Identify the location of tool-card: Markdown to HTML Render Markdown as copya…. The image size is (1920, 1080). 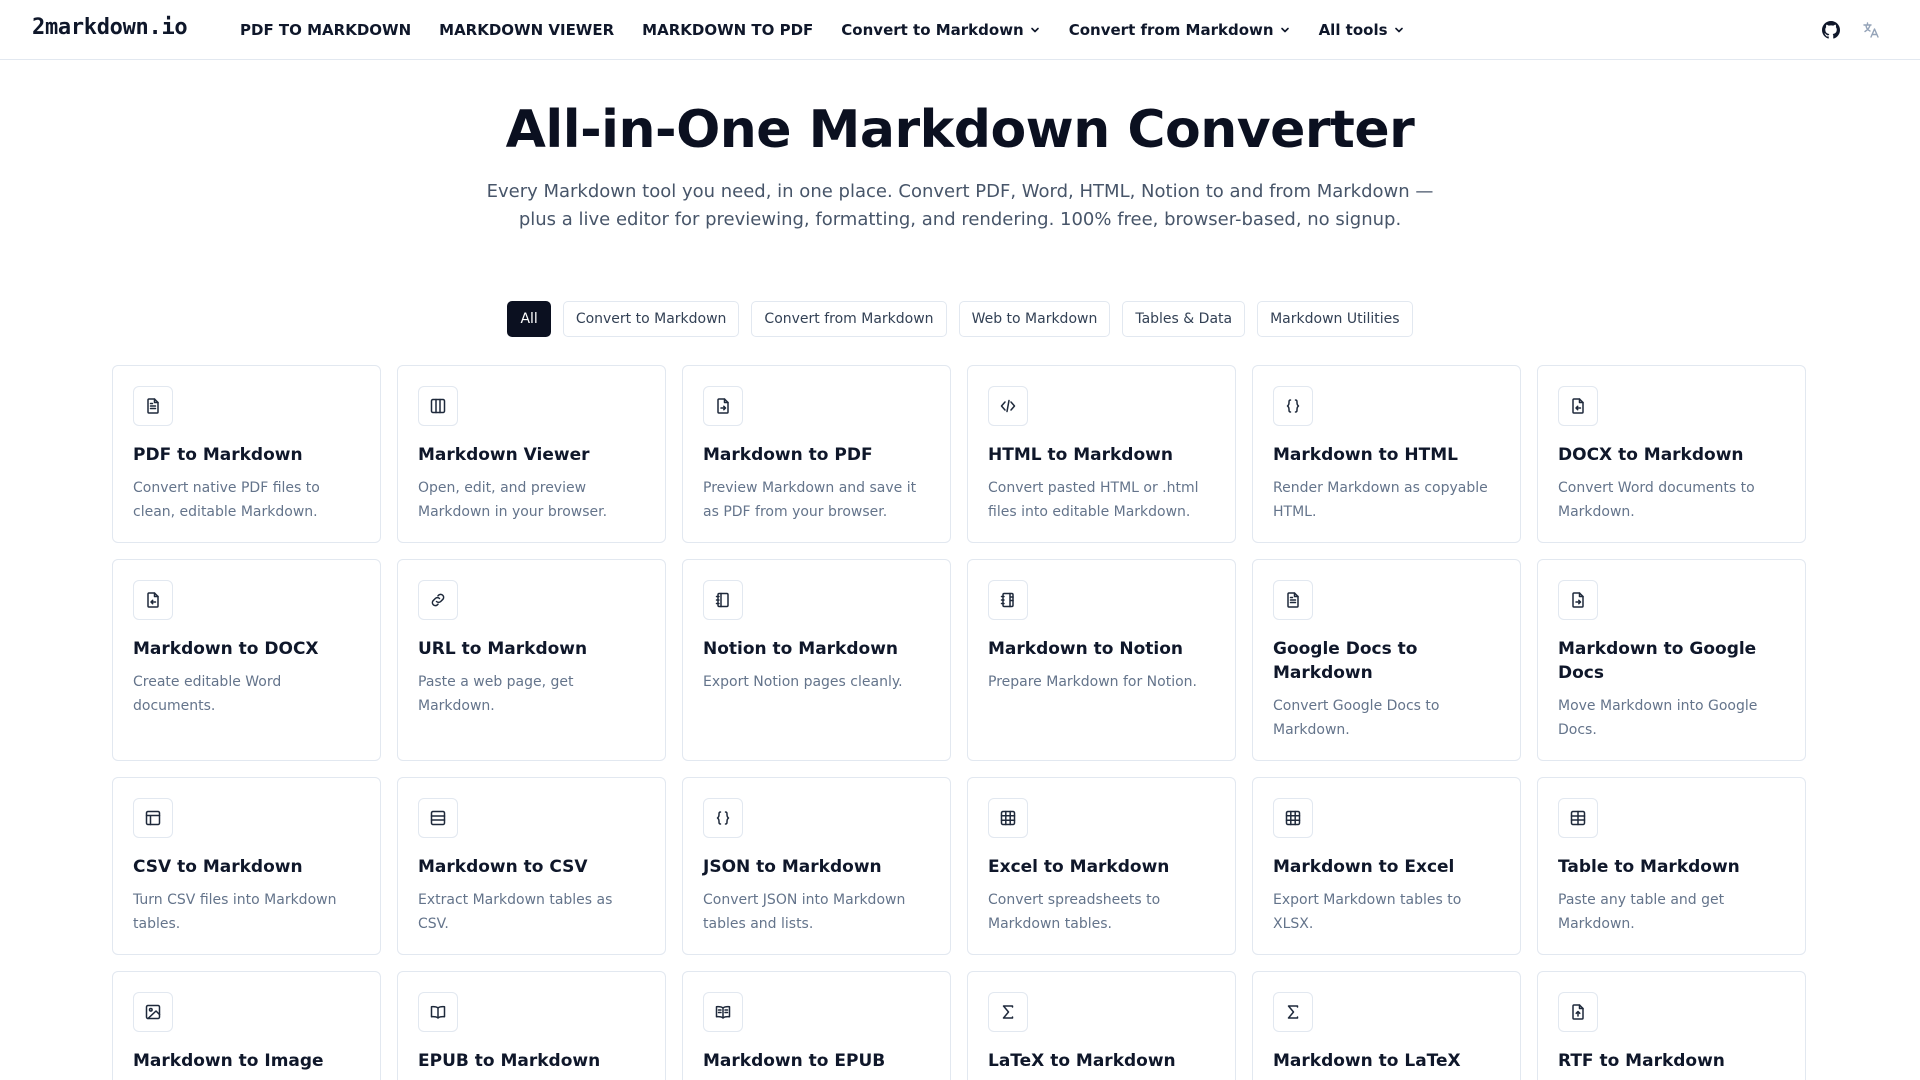
(1386, 454).